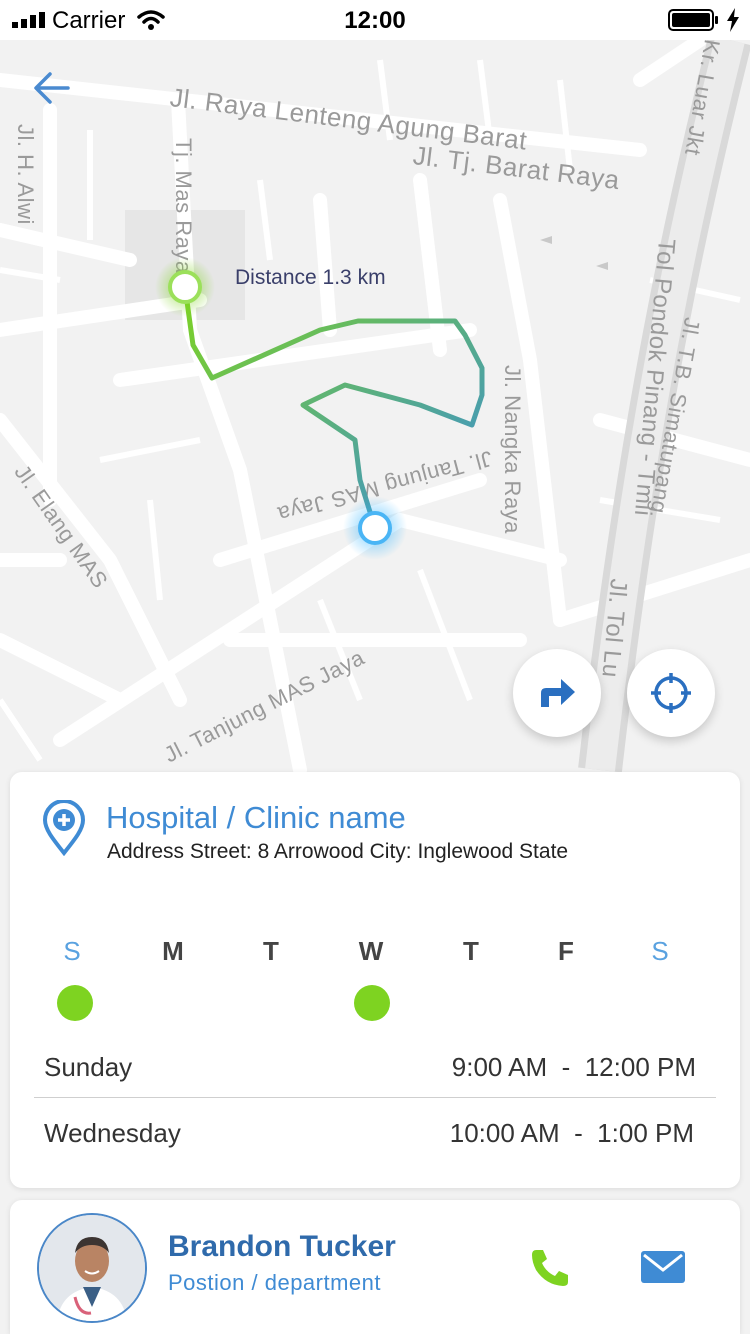 The image size is (750, 1334). Describe the element at coordinates (571, 1133) in the screenshot. I see `schedule-hours: 10:00 AM - 1:00 PM` at that location.